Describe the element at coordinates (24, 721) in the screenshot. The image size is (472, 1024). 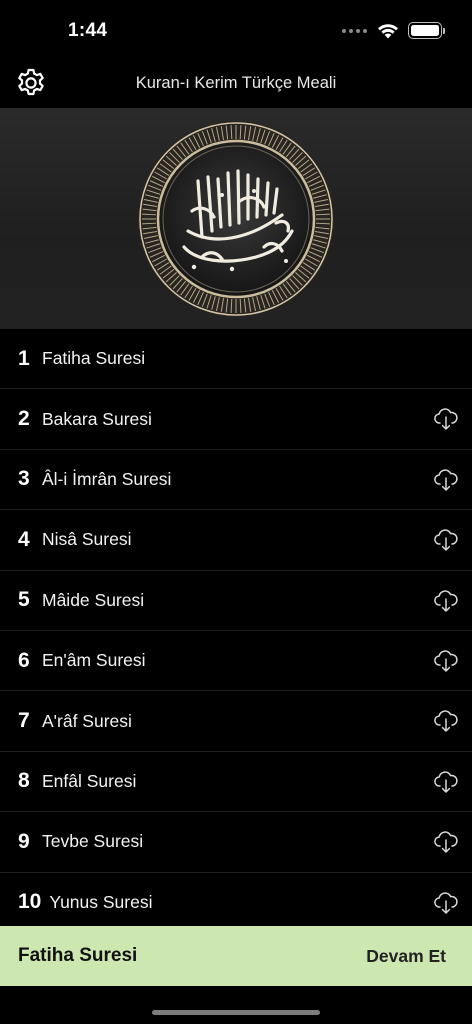
I see `surah-number: 7` at that location.